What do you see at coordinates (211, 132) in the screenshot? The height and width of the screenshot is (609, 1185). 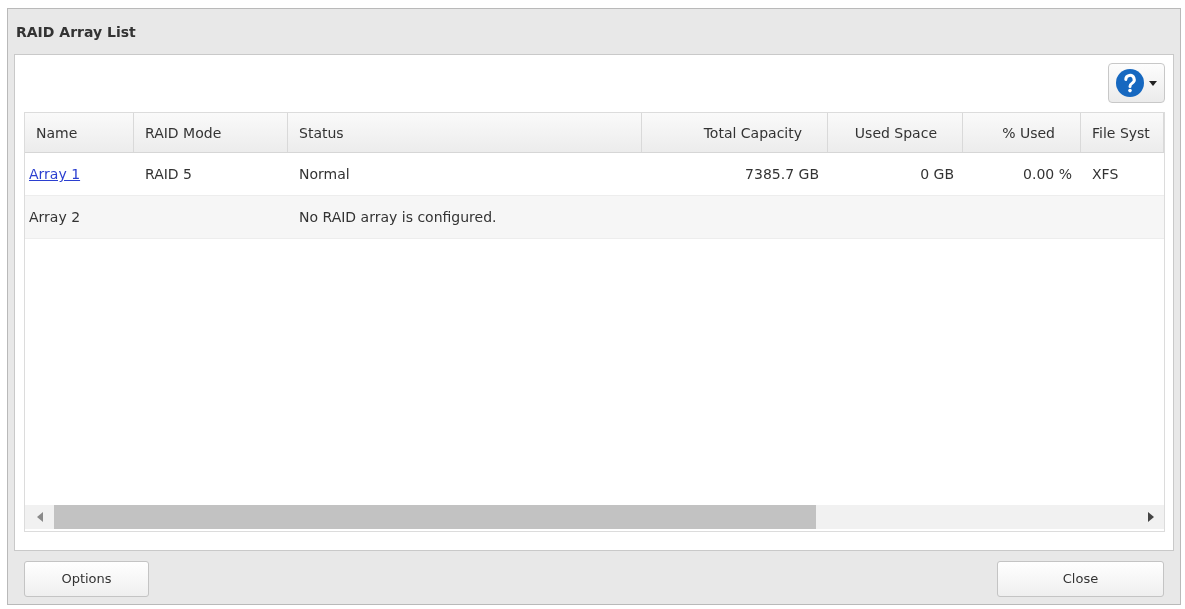 I see `column-header: RAID Mode` at bounding box center [211, 132].